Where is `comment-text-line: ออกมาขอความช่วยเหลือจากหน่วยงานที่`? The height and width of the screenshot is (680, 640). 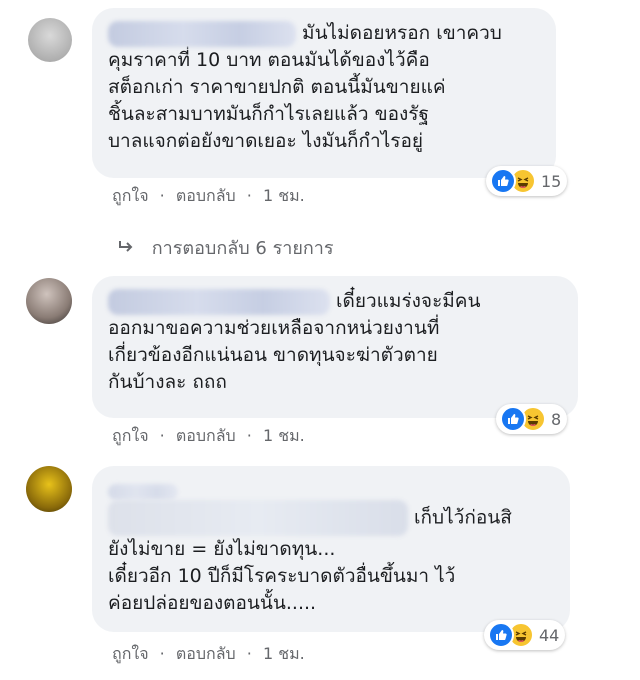
comment-text-line: ออกมาขอความช่วยเหลือจากหน่วยงานที่ is located at coordinates (274, 328).